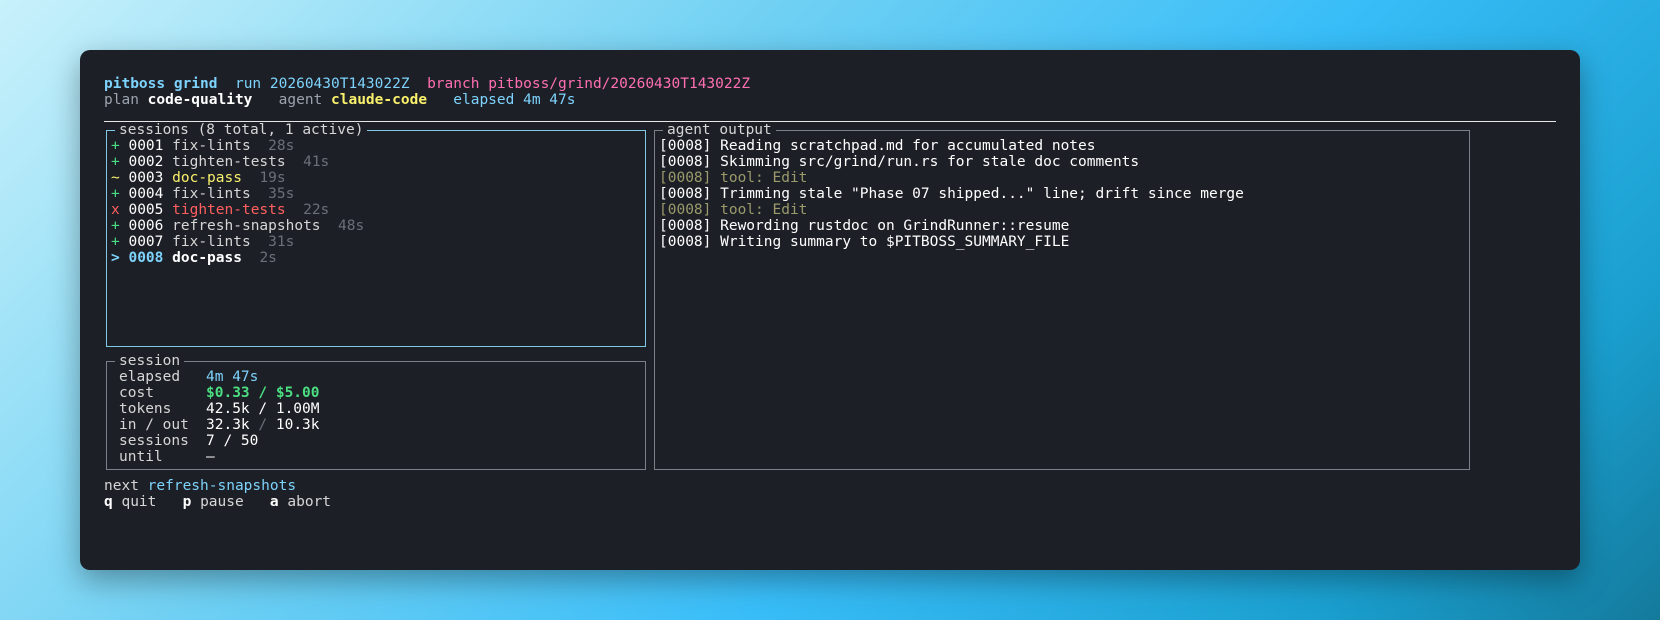 The width and height of the screenshot is (1660, 620). I want to click on footer-next: next refresh-snapshots, so click(200, 486).